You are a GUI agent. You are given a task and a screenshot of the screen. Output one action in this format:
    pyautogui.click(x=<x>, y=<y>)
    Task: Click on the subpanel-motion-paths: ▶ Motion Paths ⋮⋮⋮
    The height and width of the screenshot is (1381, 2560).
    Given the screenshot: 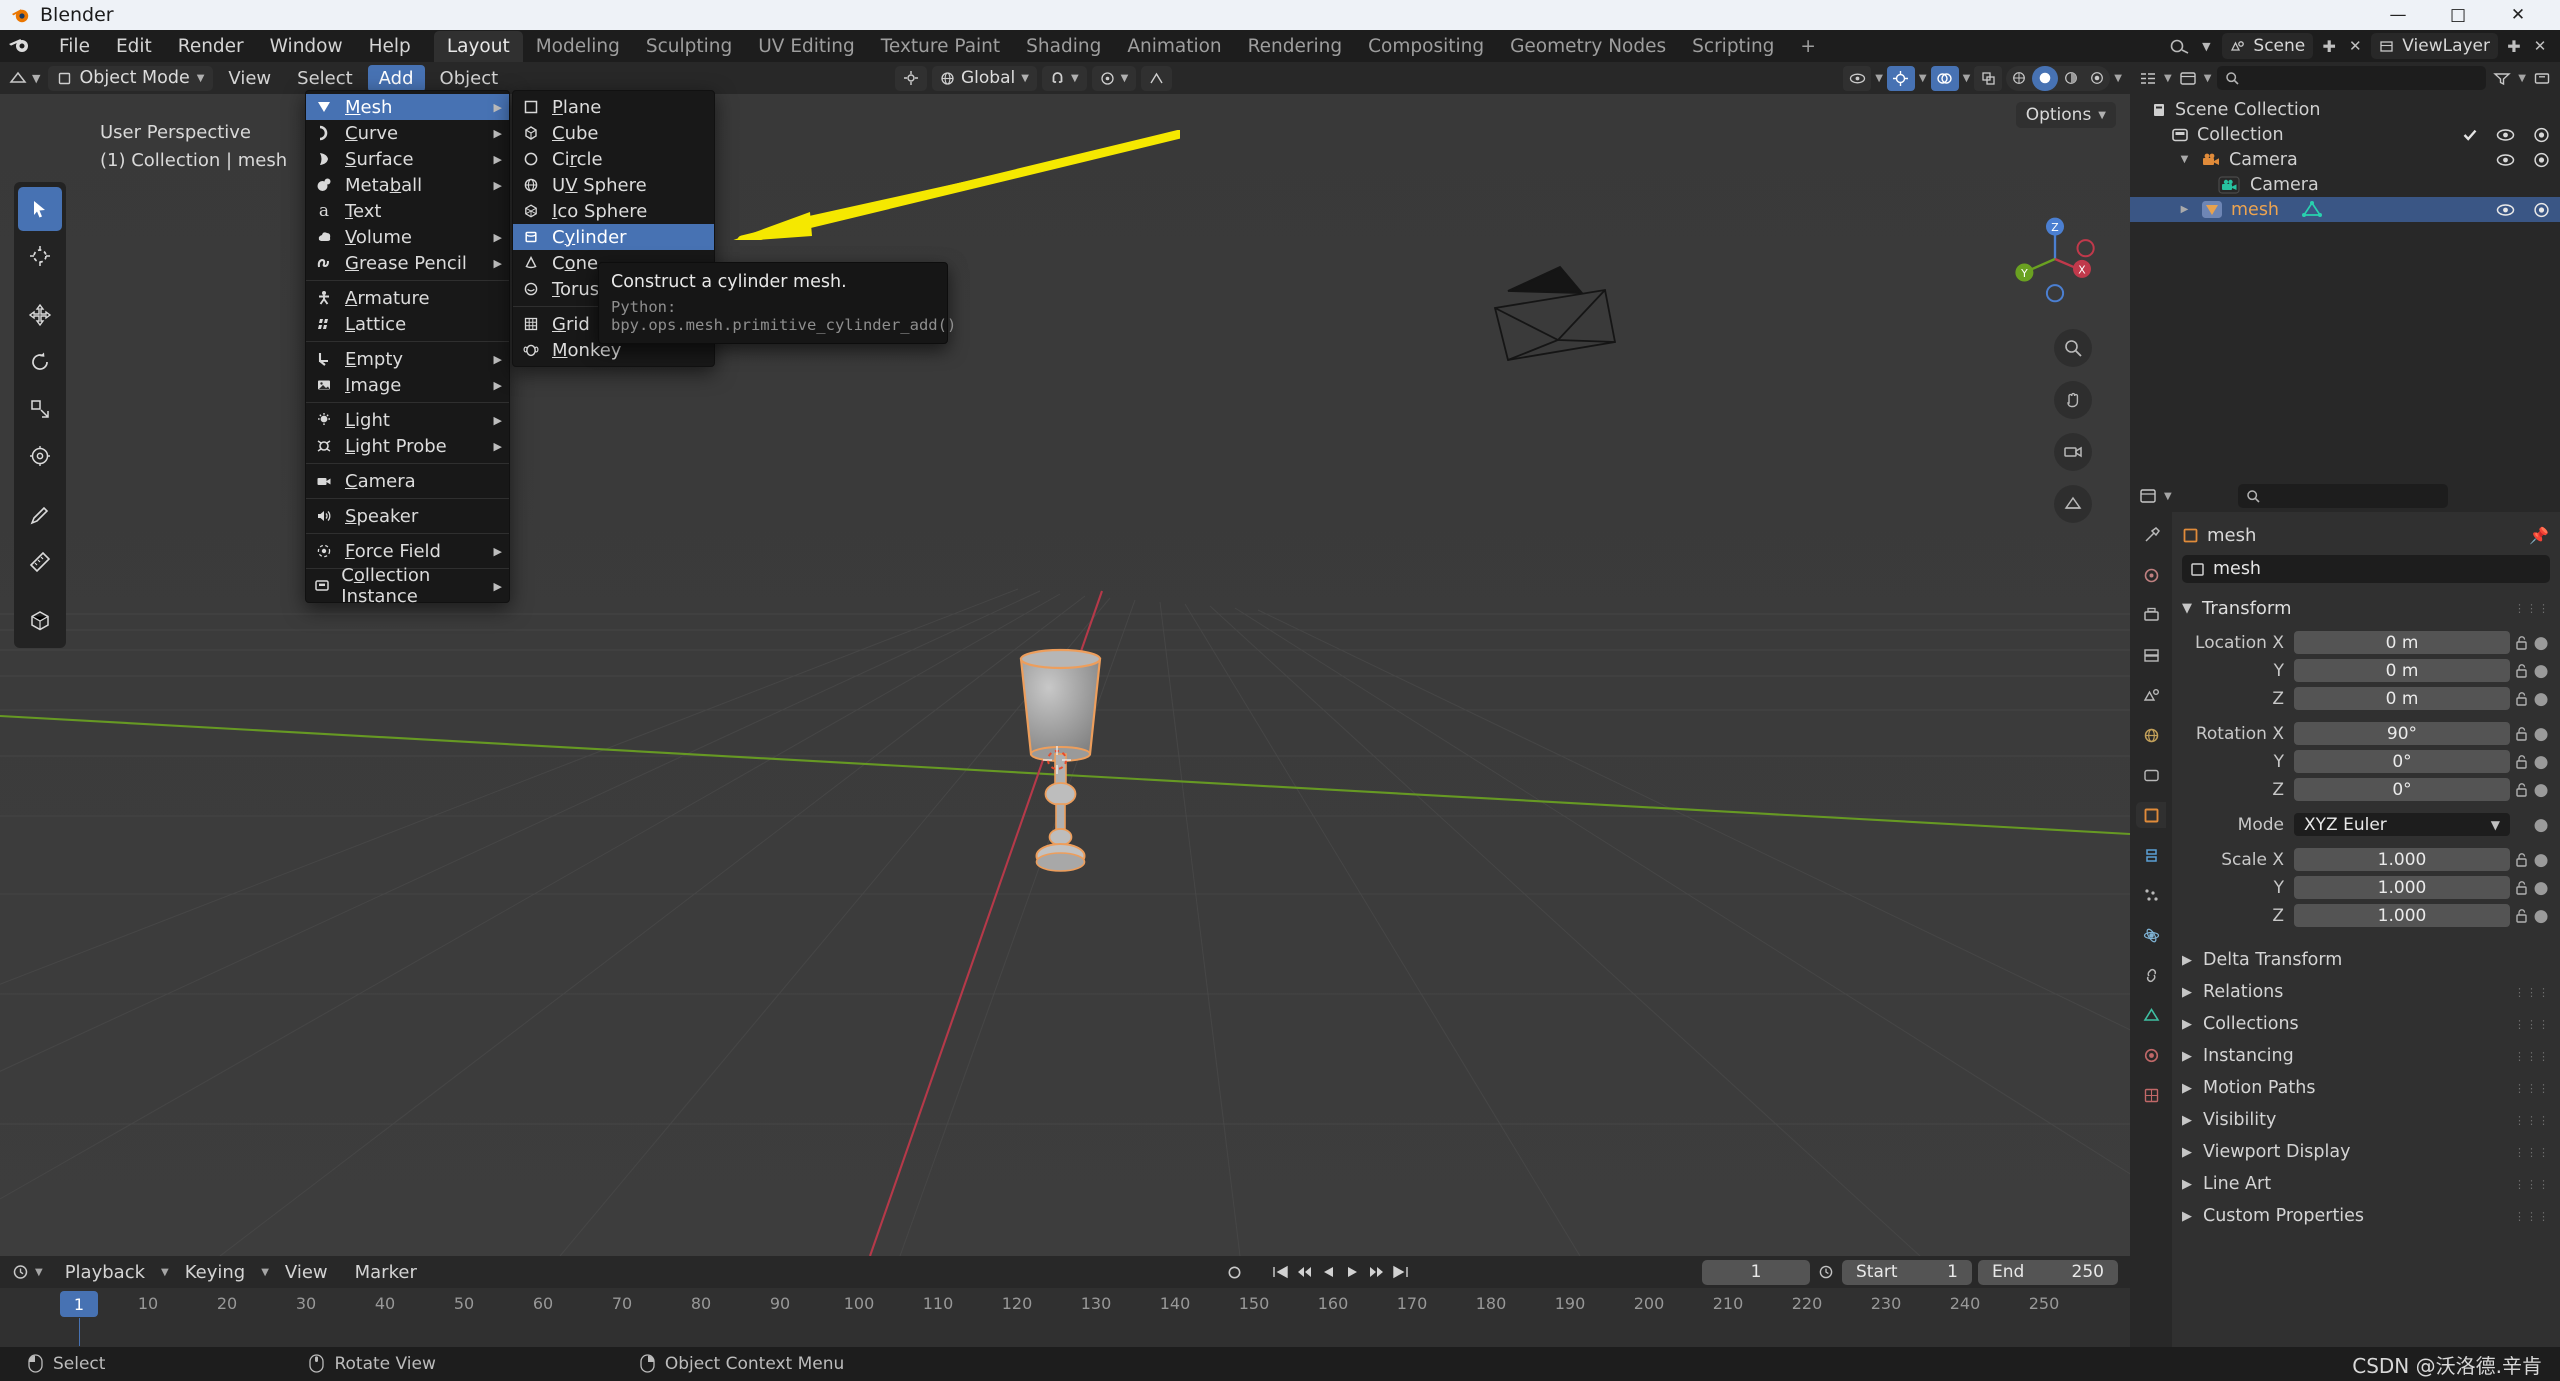 What is the action you would take?
    pyautogui.click(x=2366, y=1088)
    